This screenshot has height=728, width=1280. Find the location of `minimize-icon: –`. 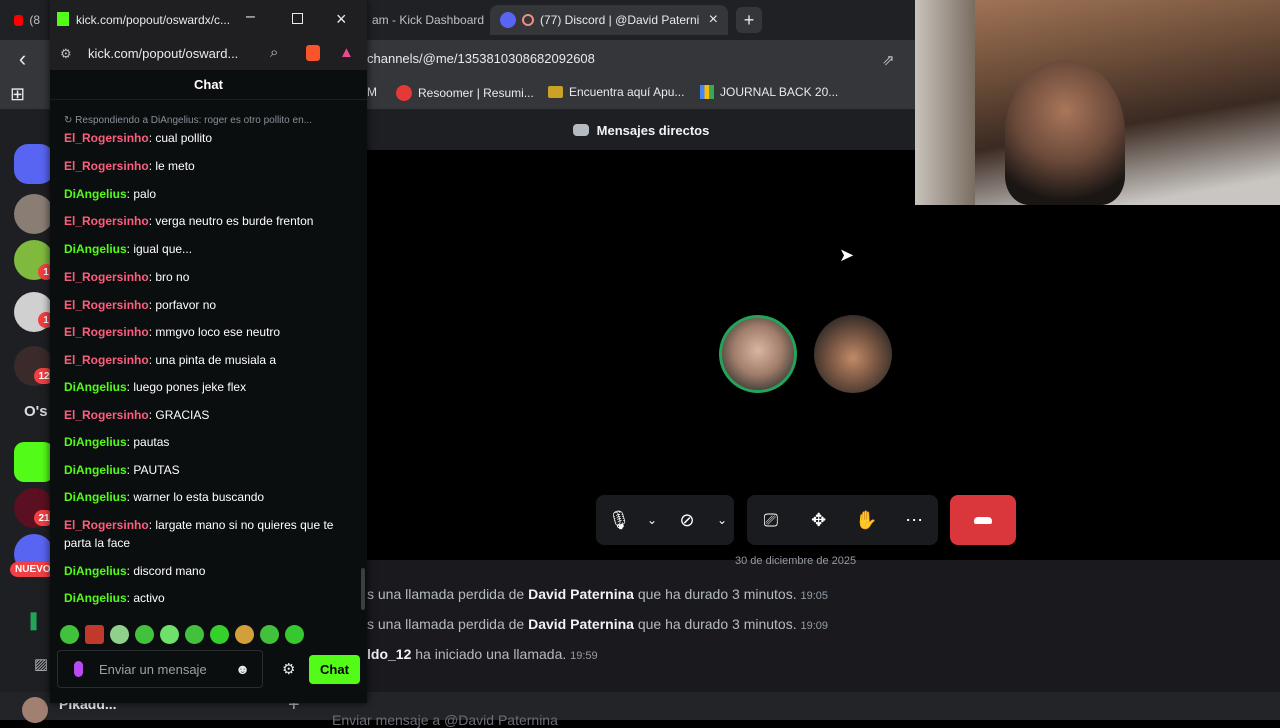

minimize-icon: – is located at coordinates (250, 17).